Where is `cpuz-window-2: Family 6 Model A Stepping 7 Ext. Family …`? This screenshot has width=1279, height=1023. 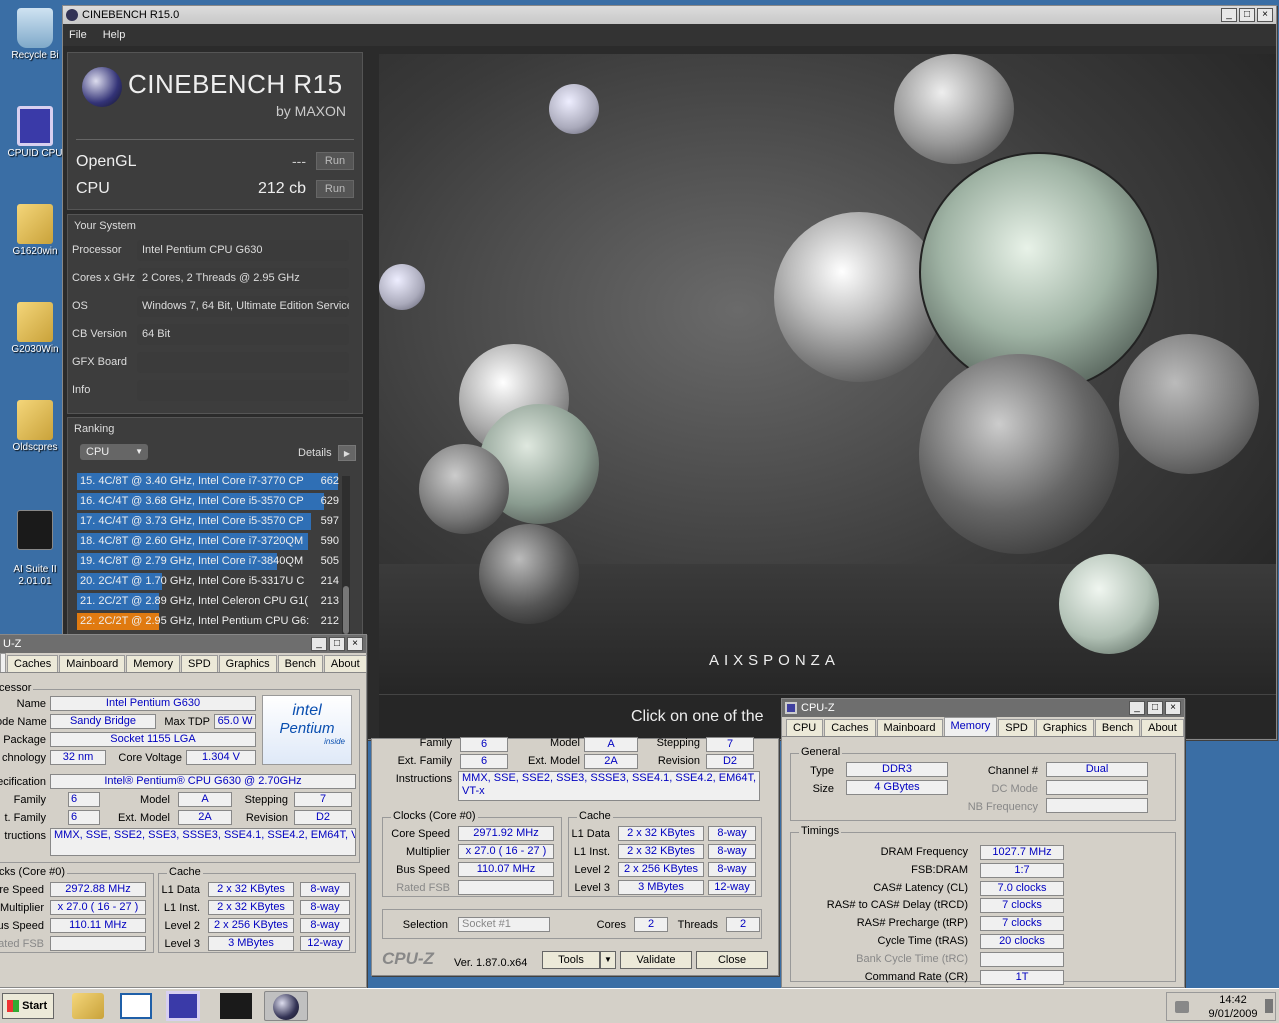 cpuz-window-2: Family 6 Model A Stepping 7 Ext. Family … is located at coordinates (575, 856).